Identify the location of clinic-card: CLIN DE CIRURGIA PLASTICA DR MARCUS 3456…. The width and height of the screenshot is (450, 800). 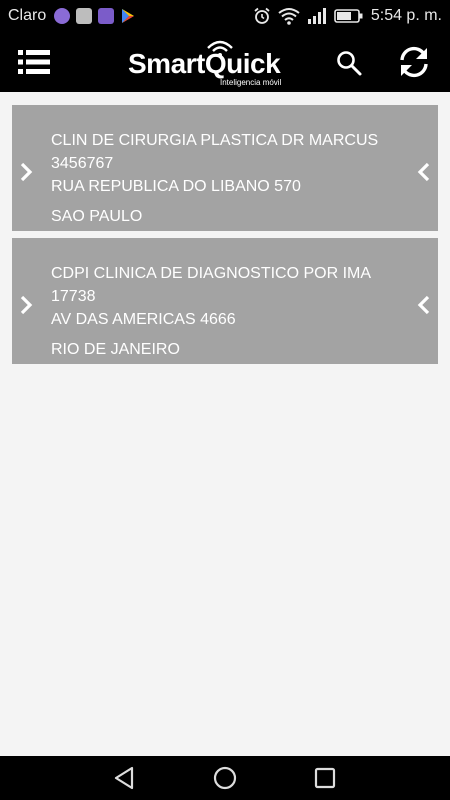
(225, 168).